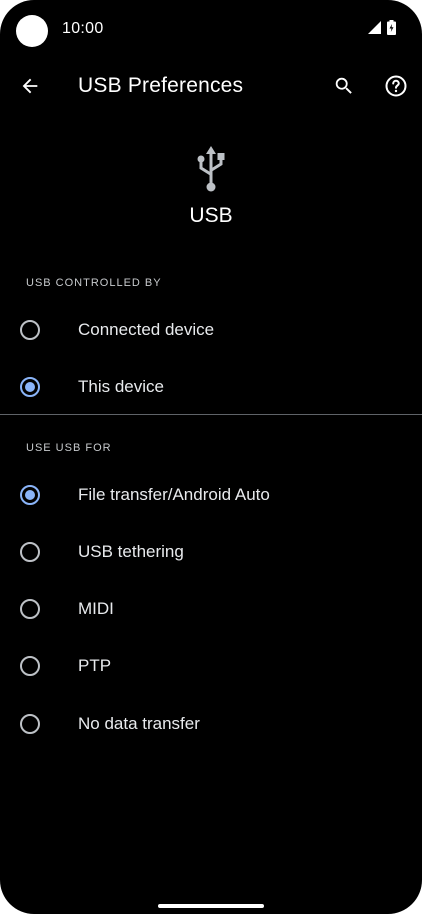 Image resolution: width=422 pixels, height=914 pixels. I want to click on battery-icon, so click(391, 30).